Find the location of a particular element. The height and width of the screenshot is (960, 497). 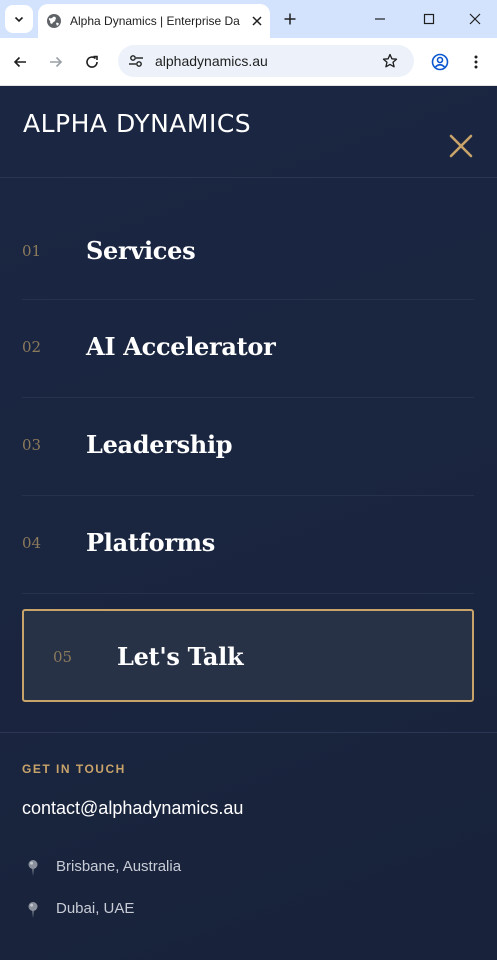

nav-item-number: 03 is located at coordinates (32, 445).